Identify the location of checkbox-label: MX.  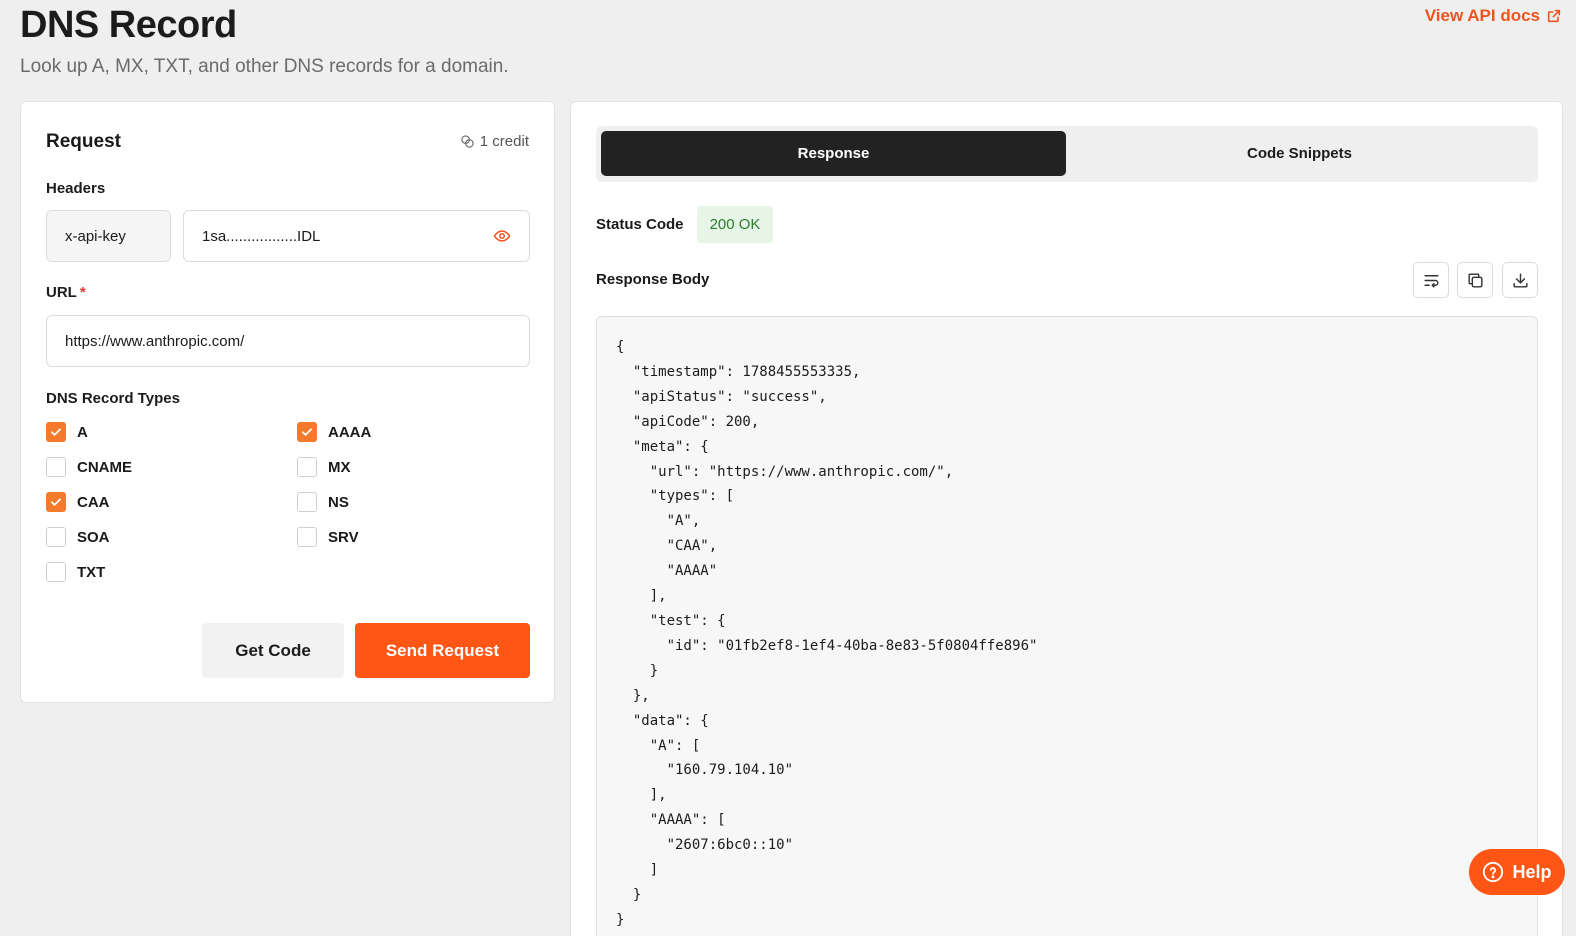
(339, 467).